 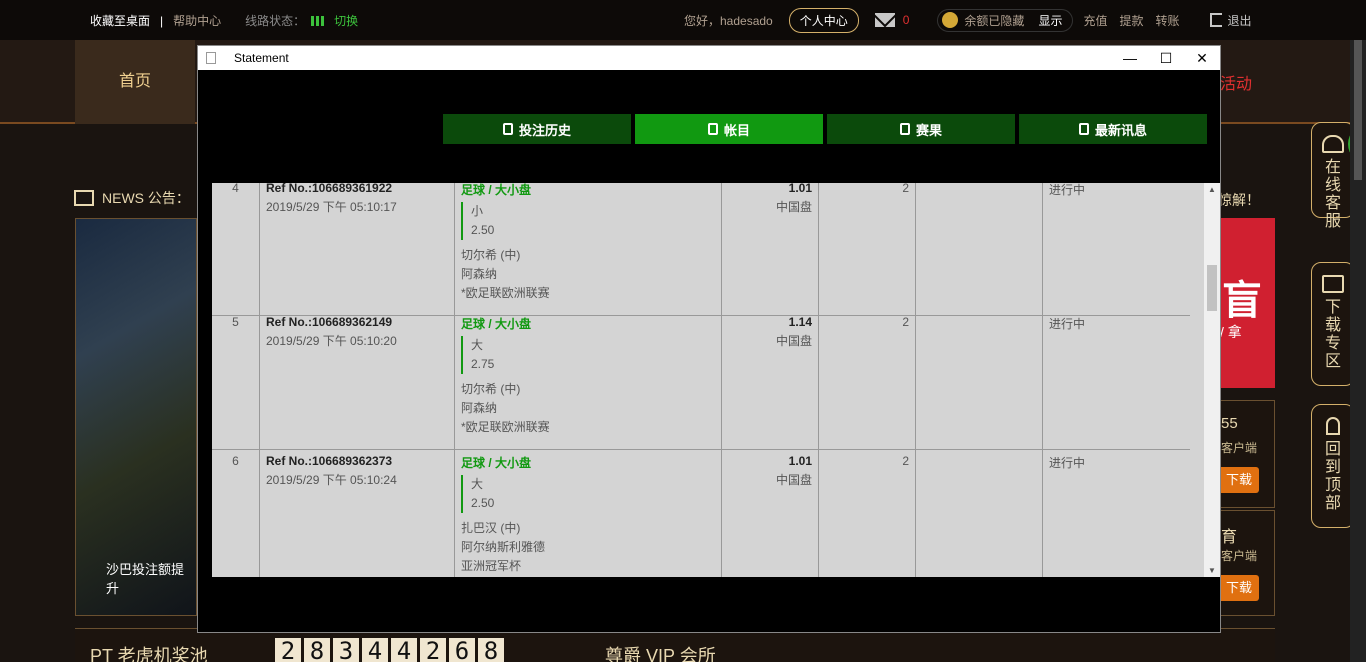 I want to click on vip-club-label: 尊爵 VIP 会所, so click(x=660, y=652).